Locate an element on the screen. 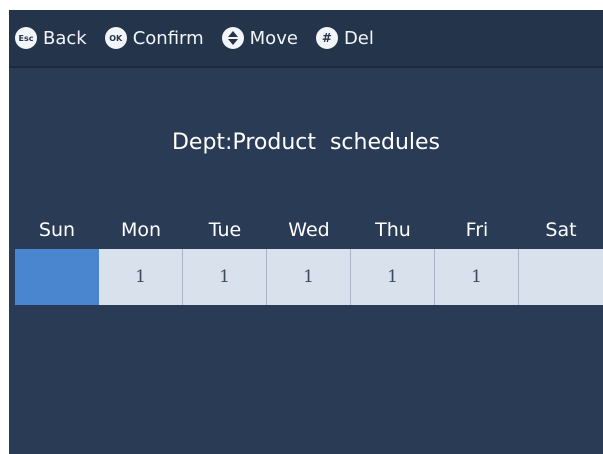 The image size is (603, 454). confirm-key-hint: OK Confirm is located at coordinates (154, 38).